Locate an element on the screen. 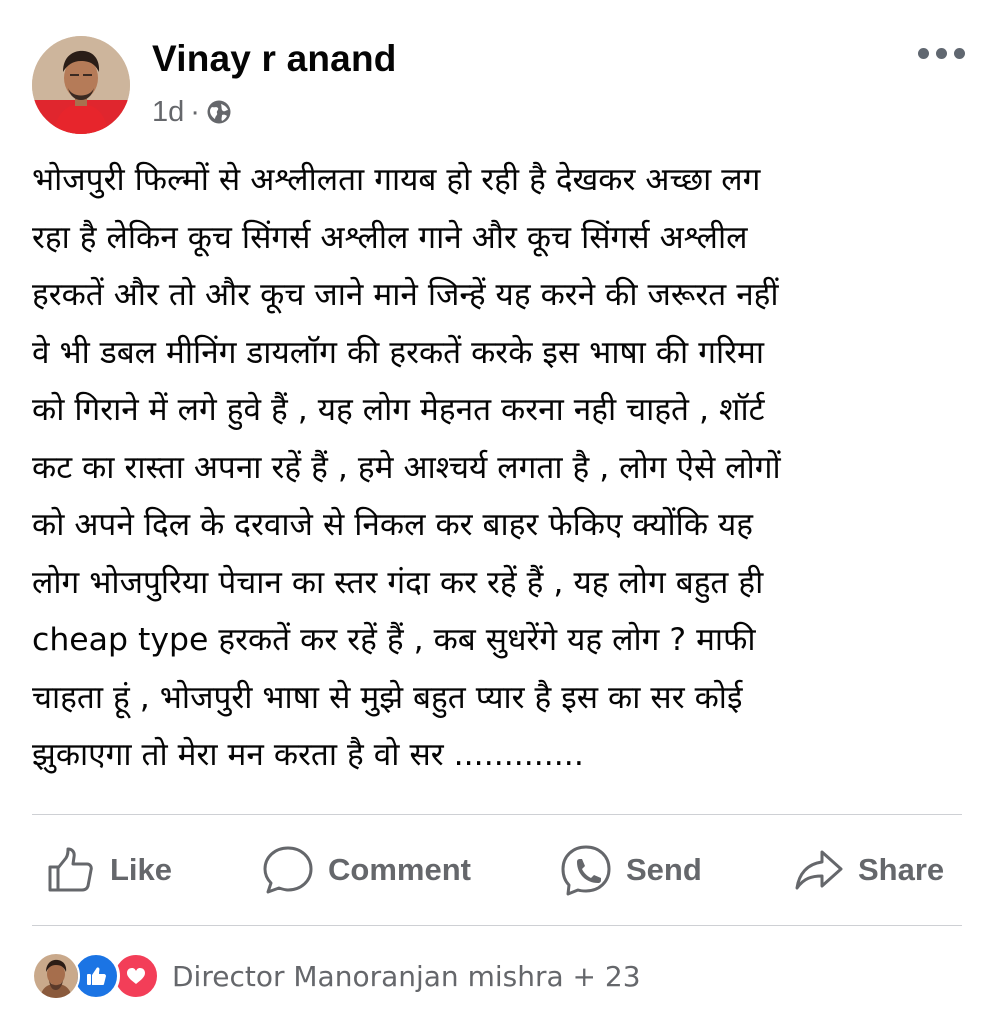 This screenshot has width=991, height=1024. post-header: Vinay r anand 1d · is located at coordinates (495, 70).